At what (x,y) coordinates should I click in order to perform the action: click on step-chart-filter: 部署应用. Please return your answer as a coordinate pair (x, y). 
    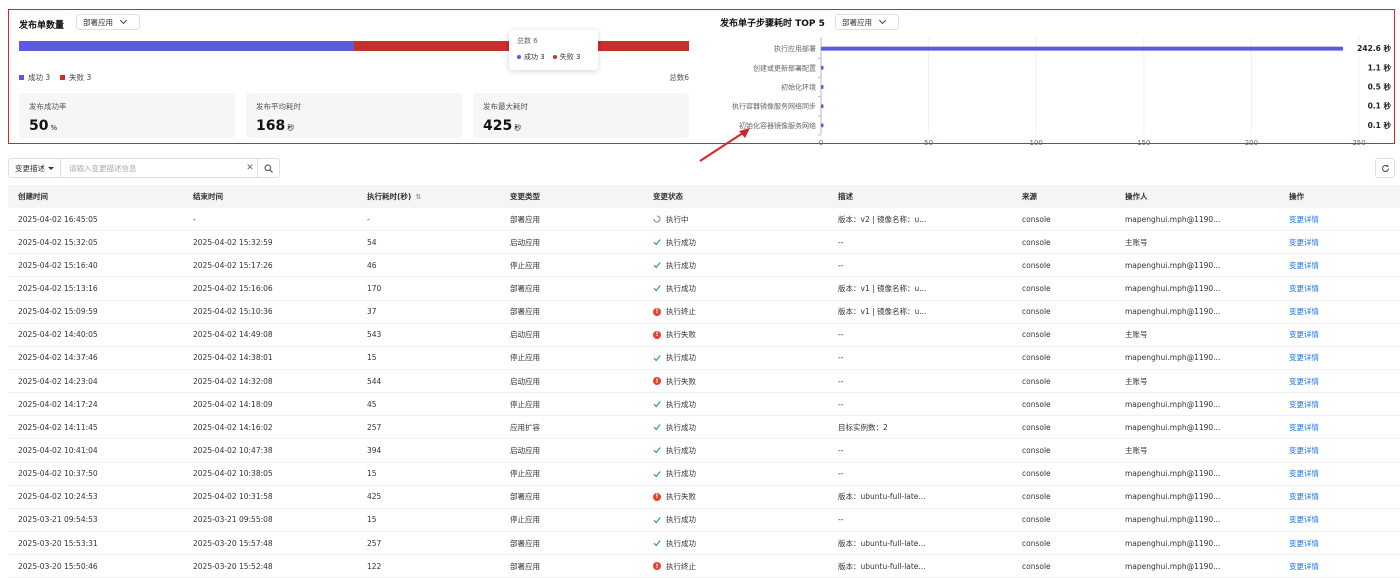
    Looking at the image, I should click on (867, 22).